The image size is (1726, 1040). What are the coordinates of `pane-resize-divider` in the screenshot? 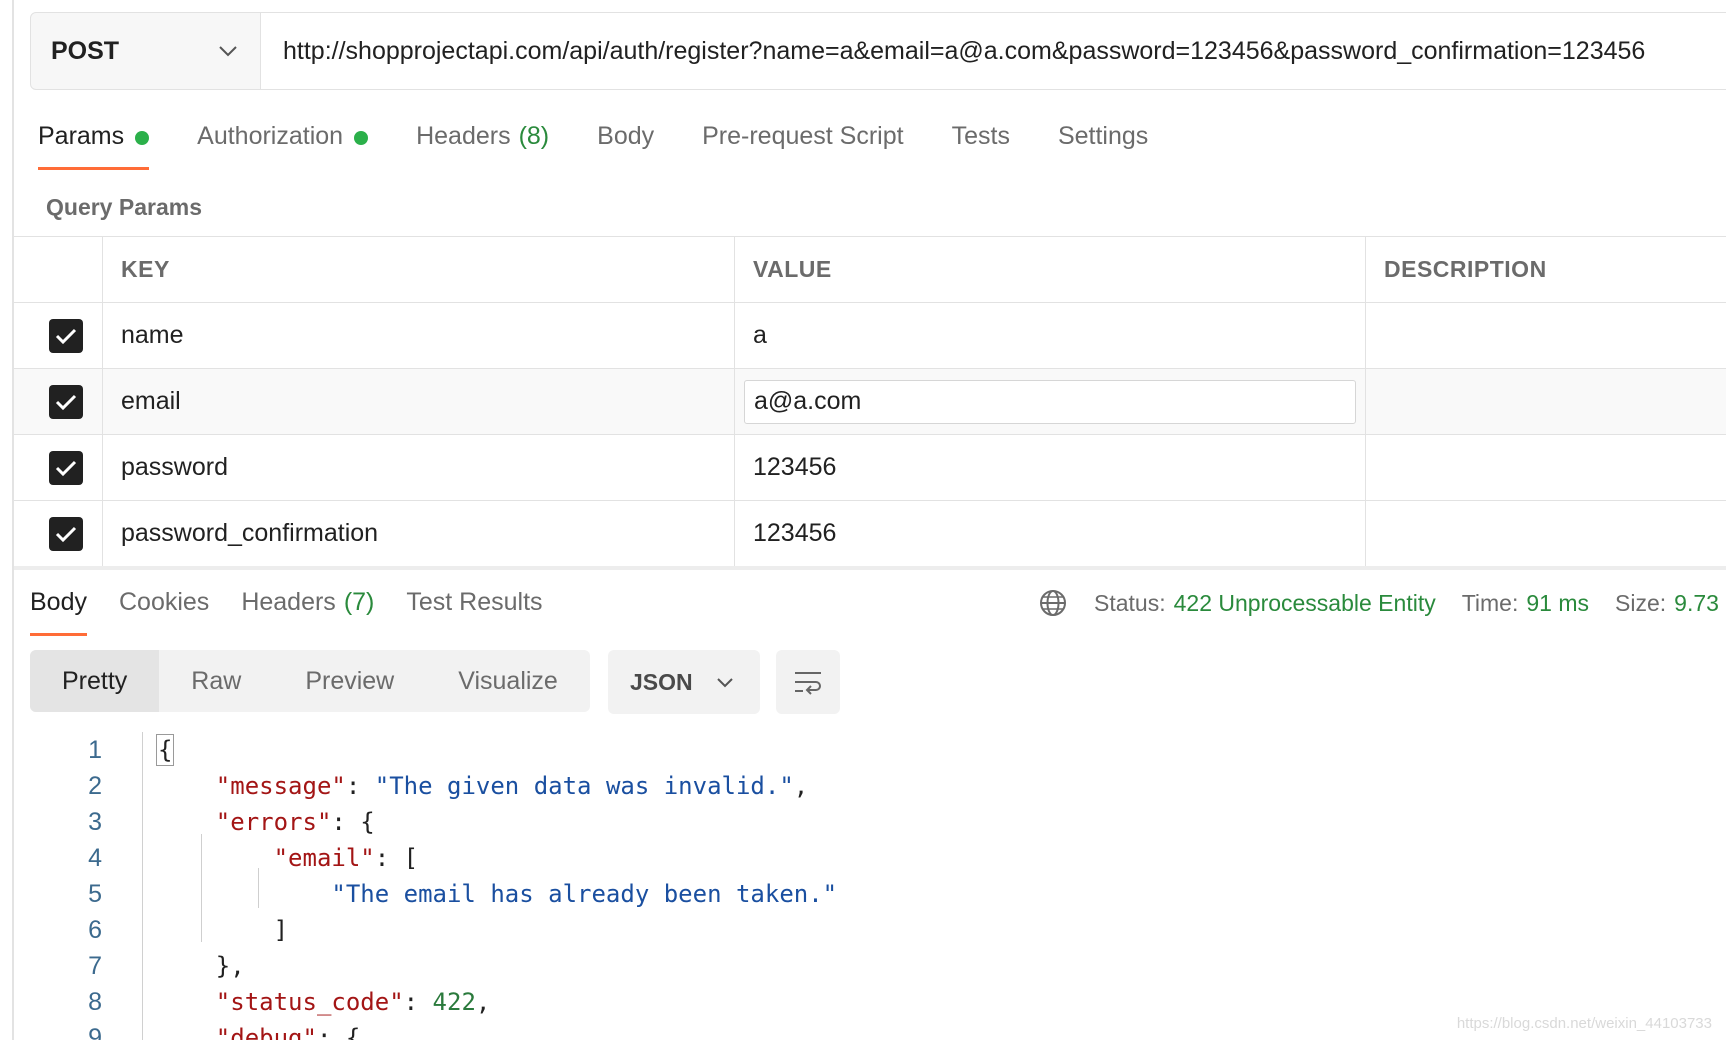 It's located at (870, 568).